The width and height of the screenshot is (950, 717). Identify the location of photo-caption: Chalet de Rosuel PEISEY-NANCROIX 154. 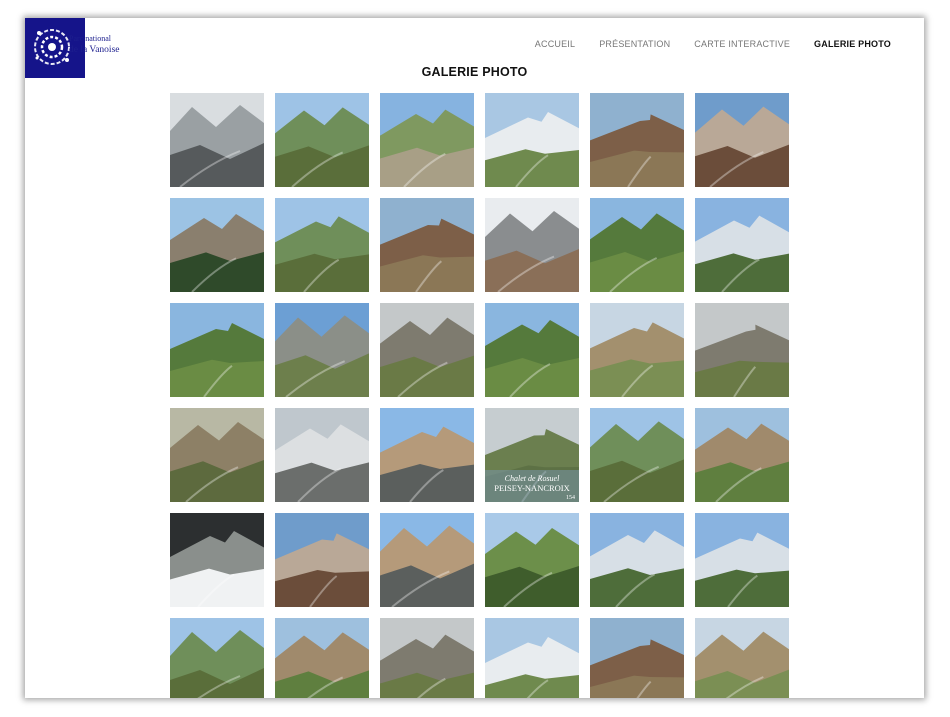
(532, 486).